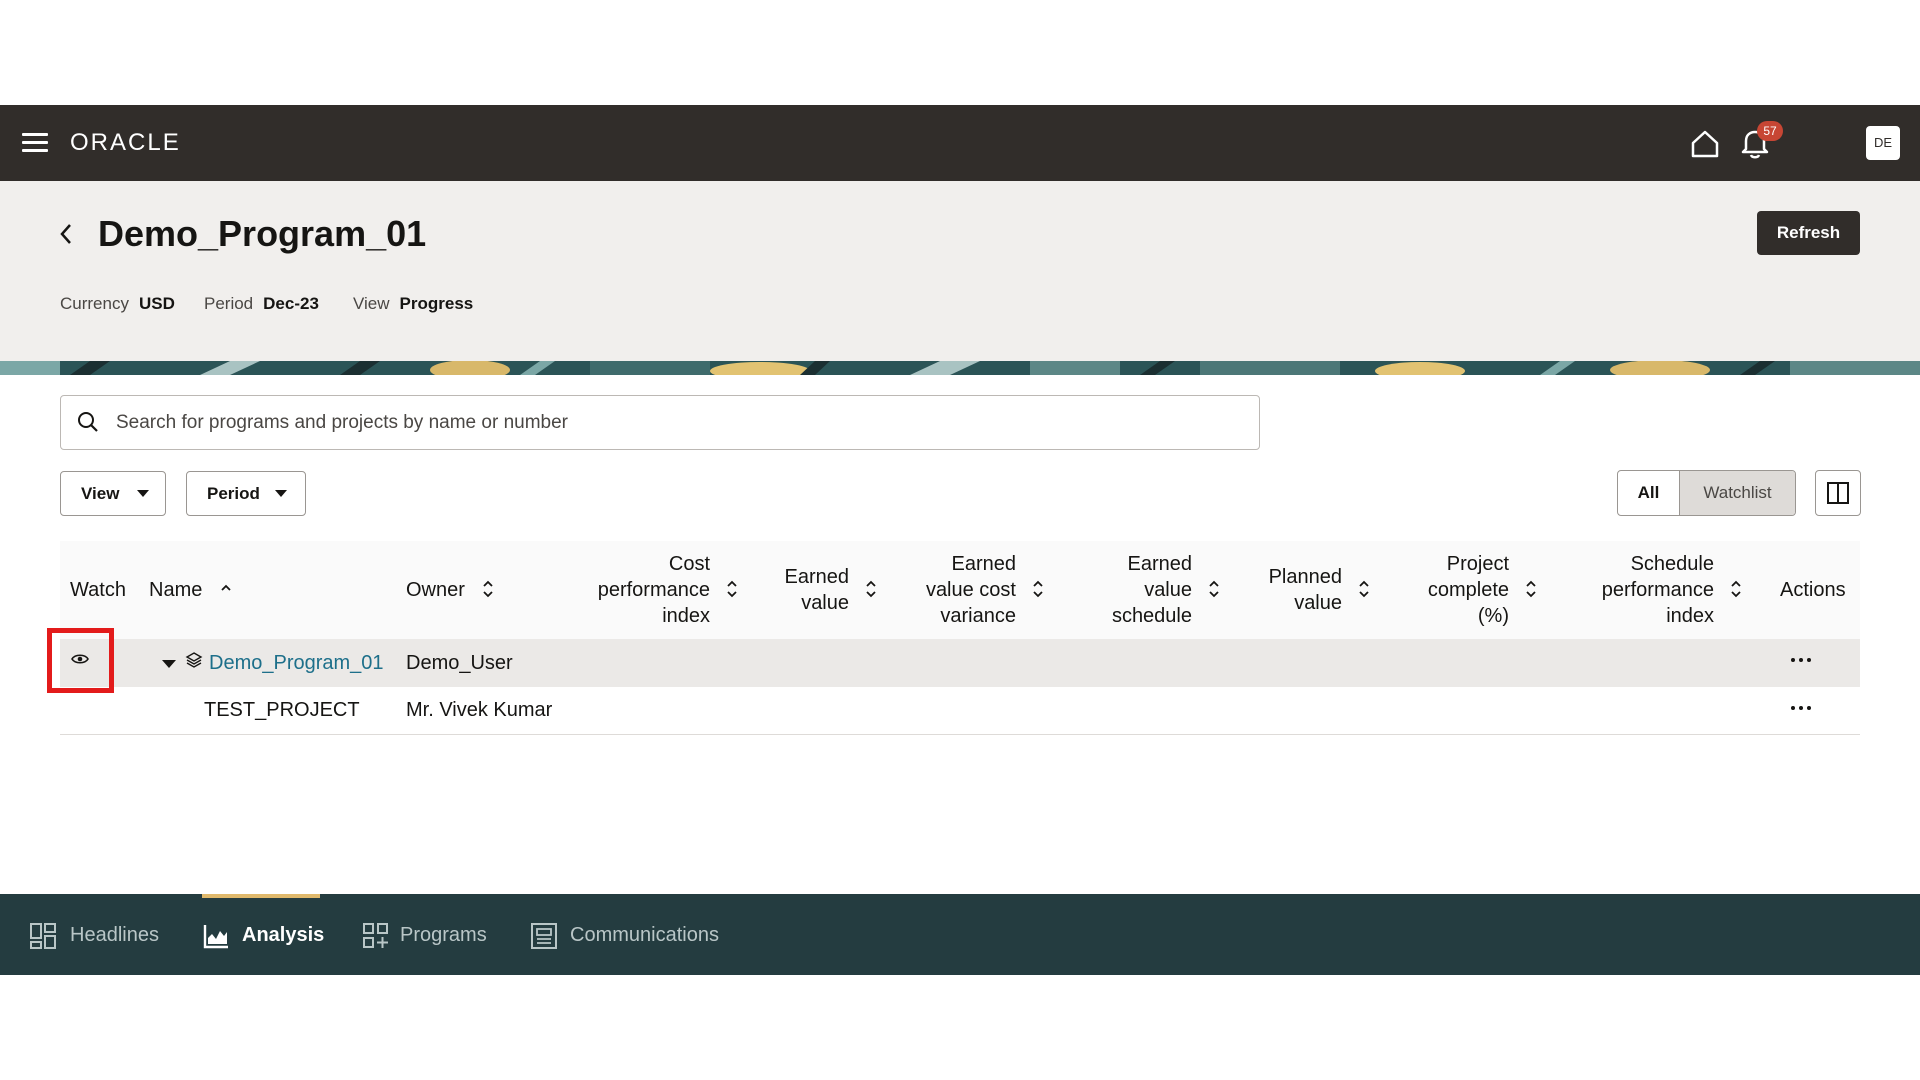 The image size is (1920, 1080). Describe the element at coordinates (262, 233) in the screenshot. I see `page-title: Demo_Program_01` at that location.